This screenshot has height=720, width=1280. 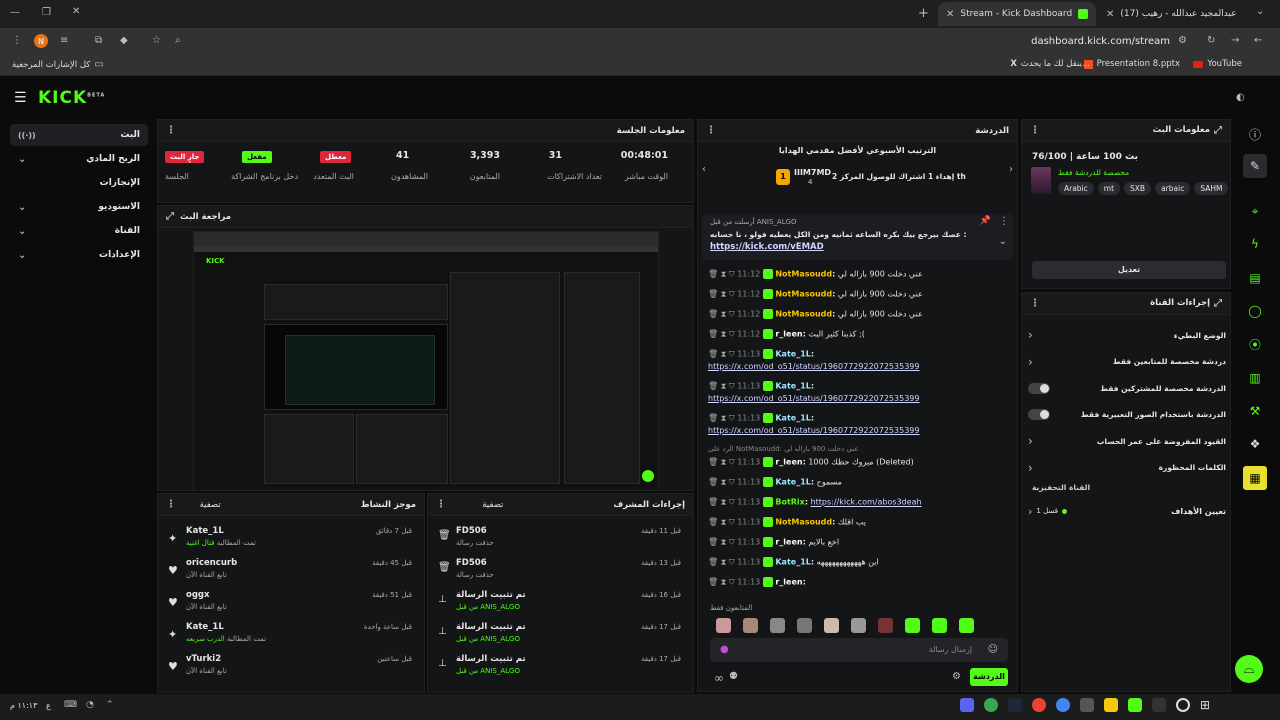 What do you see at coordinates (857, 522) in the screenshot?
I see `chat-message: 🗑 ⧗ ⛉ 11:13 NotMasoudd: يب اقلك` at bounding box center [857, 522].